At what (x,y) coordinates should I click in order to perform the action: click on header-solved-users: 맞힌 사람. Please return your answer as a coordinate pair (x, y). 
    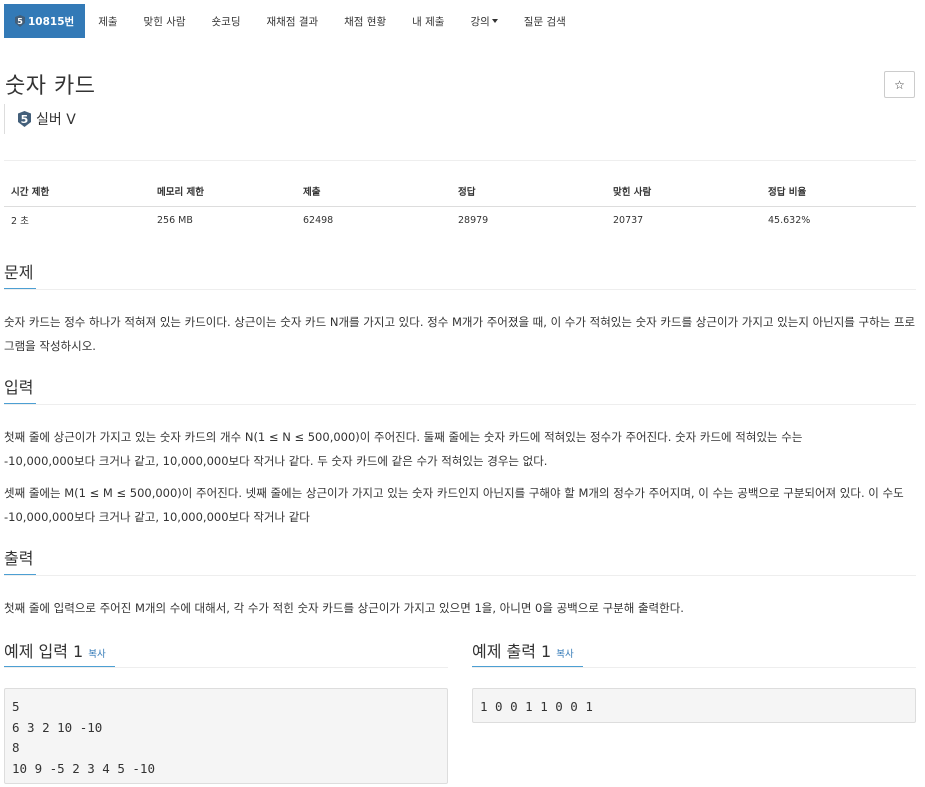
    Looking at the image, I should click on (683, 191).